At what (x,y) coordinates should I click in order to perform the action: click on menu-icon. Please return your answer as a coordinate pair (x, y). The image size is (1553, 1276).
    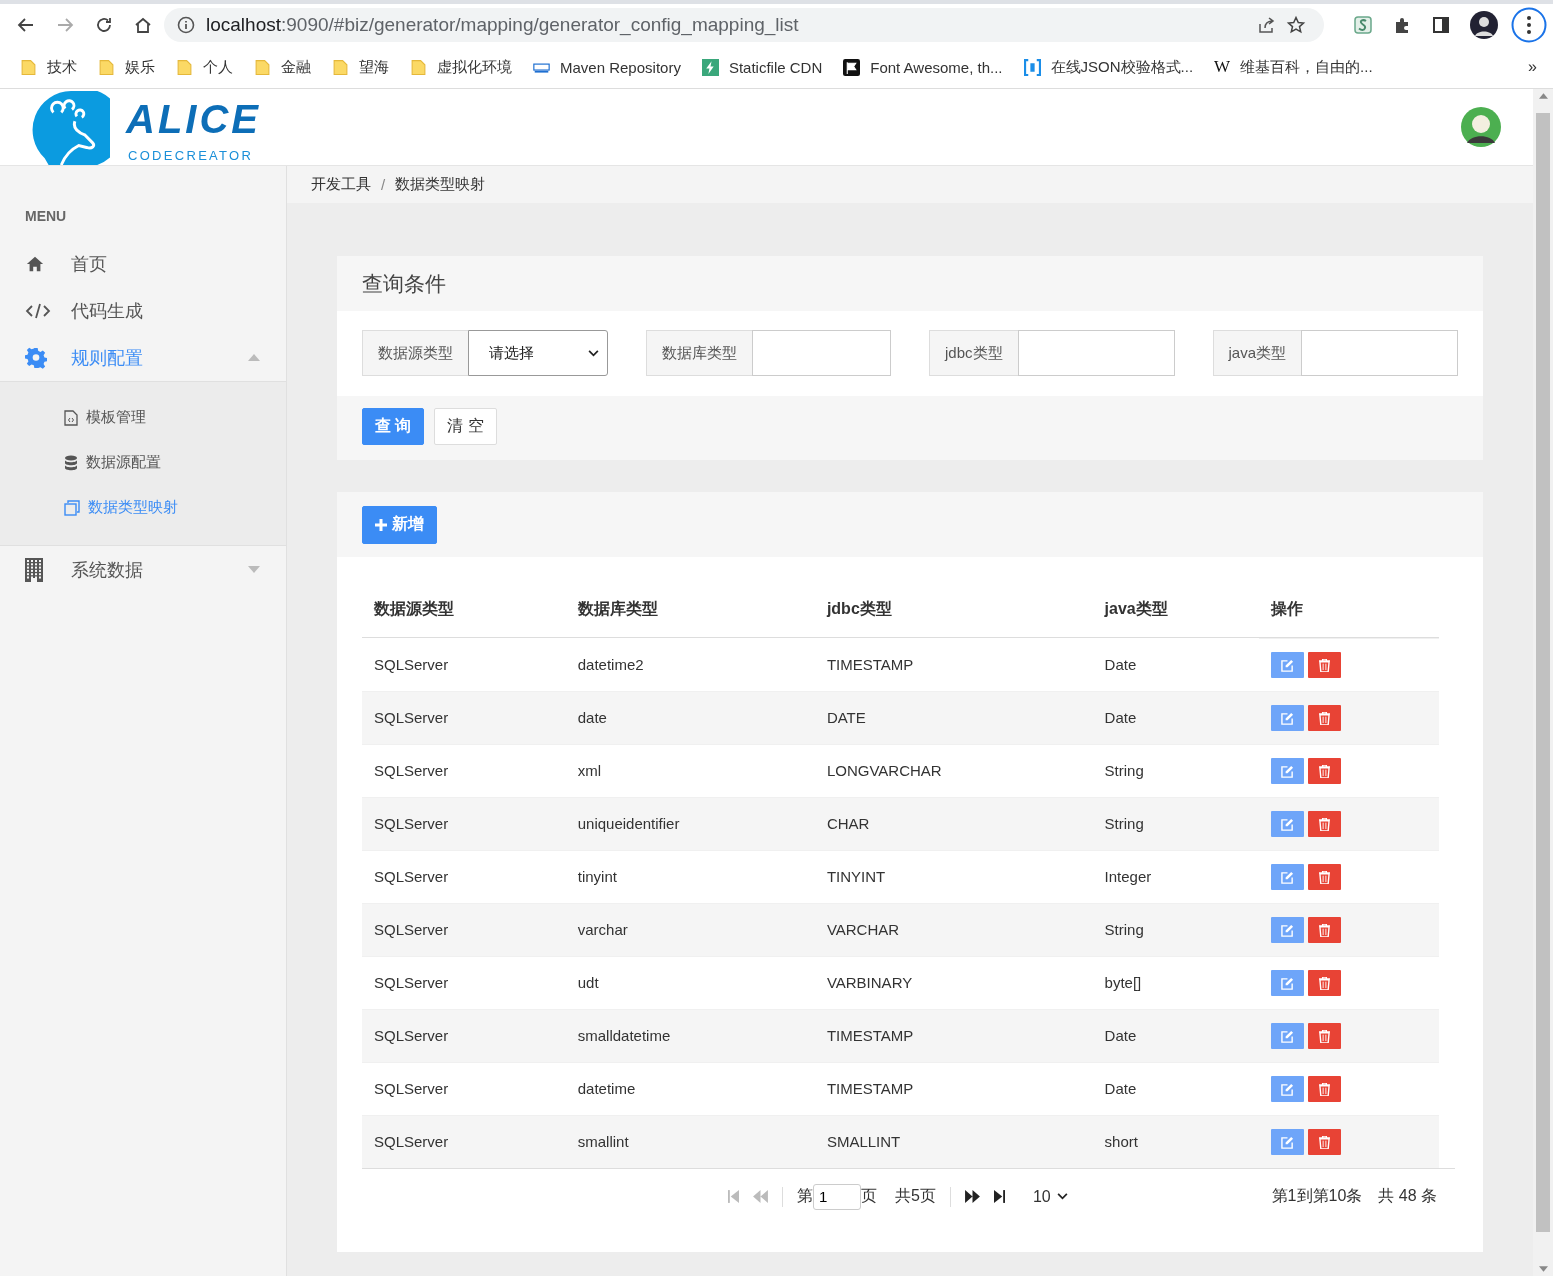
    Looking at the image, I should click on (1529, 25).